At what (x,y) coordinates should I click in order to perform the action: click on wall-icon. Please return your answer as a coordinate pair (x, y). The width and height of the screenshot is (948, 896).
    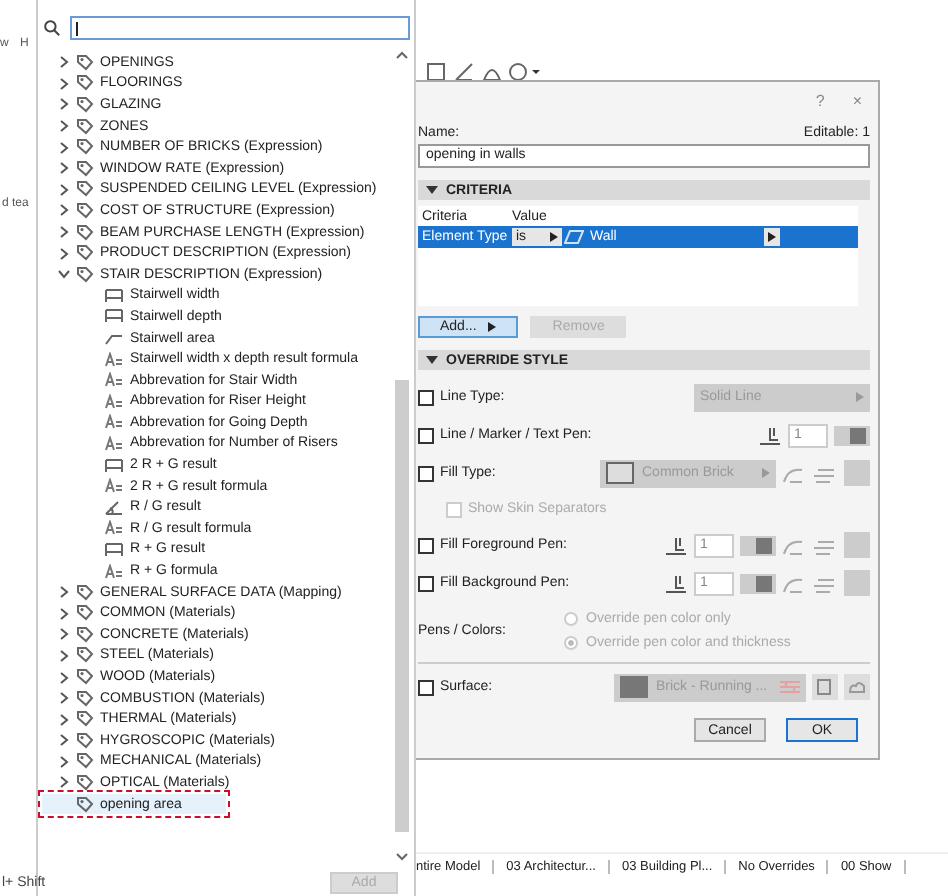
    Looking at the image, I should click on (574, 237).